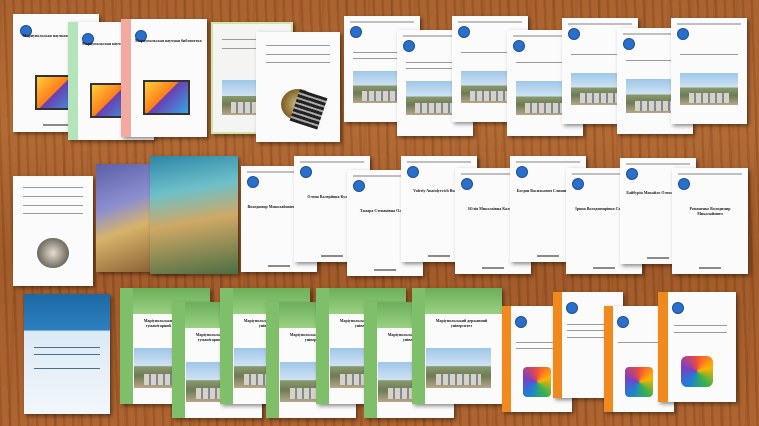  What do you see at coordinates (710, 211) in the screenshot?
I see `doc-title: Романенко Володимир Миколайович` at bounding box center [710, 211].